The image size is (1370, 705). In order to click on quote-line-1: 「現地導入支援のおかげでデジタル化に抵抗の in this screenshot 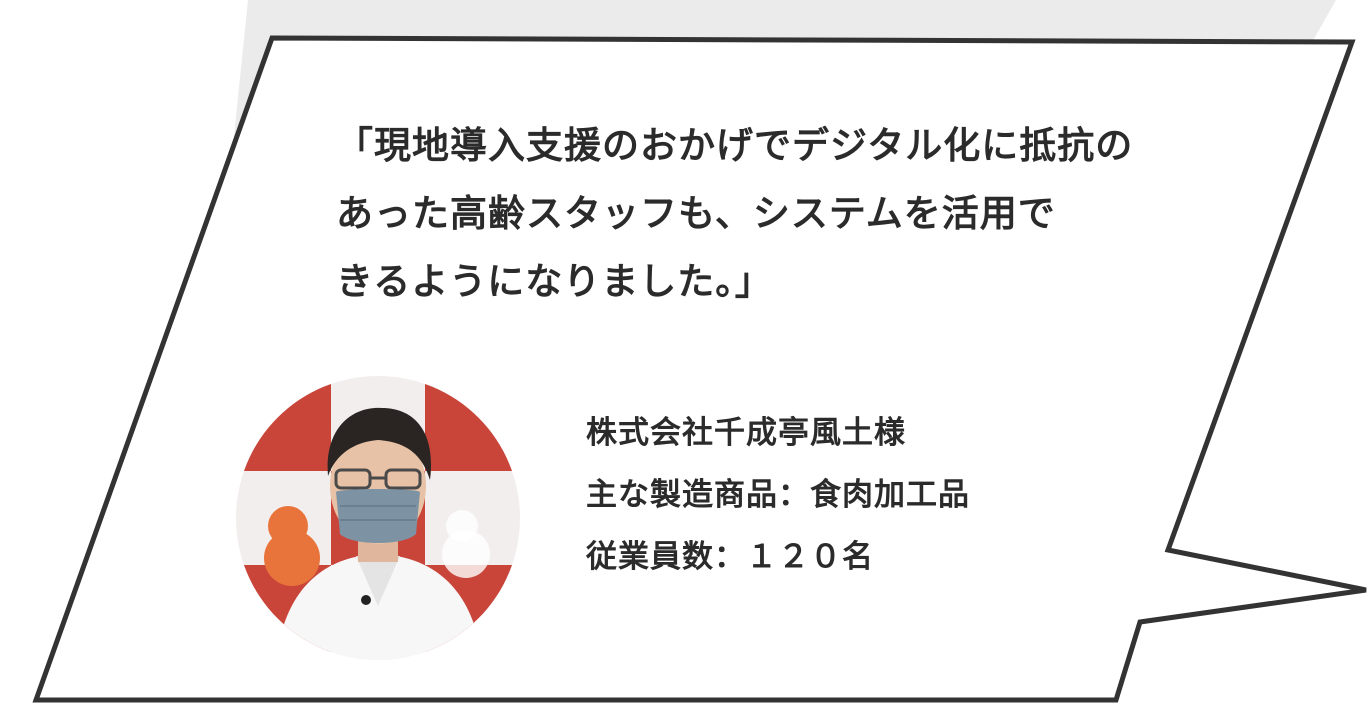, I will do `click(735, 145)`.